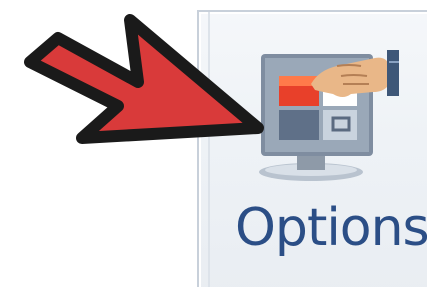  I want to click on button-divider, so click(209, 149).